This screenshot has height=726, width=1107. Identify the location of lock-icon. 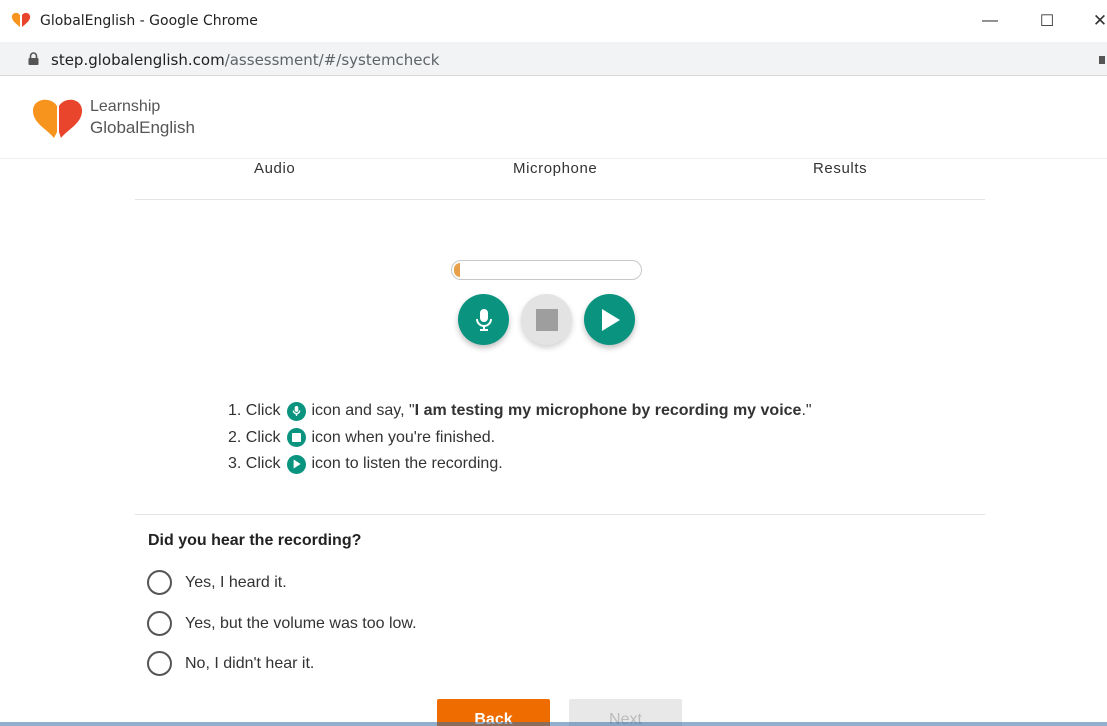
(33, 58).